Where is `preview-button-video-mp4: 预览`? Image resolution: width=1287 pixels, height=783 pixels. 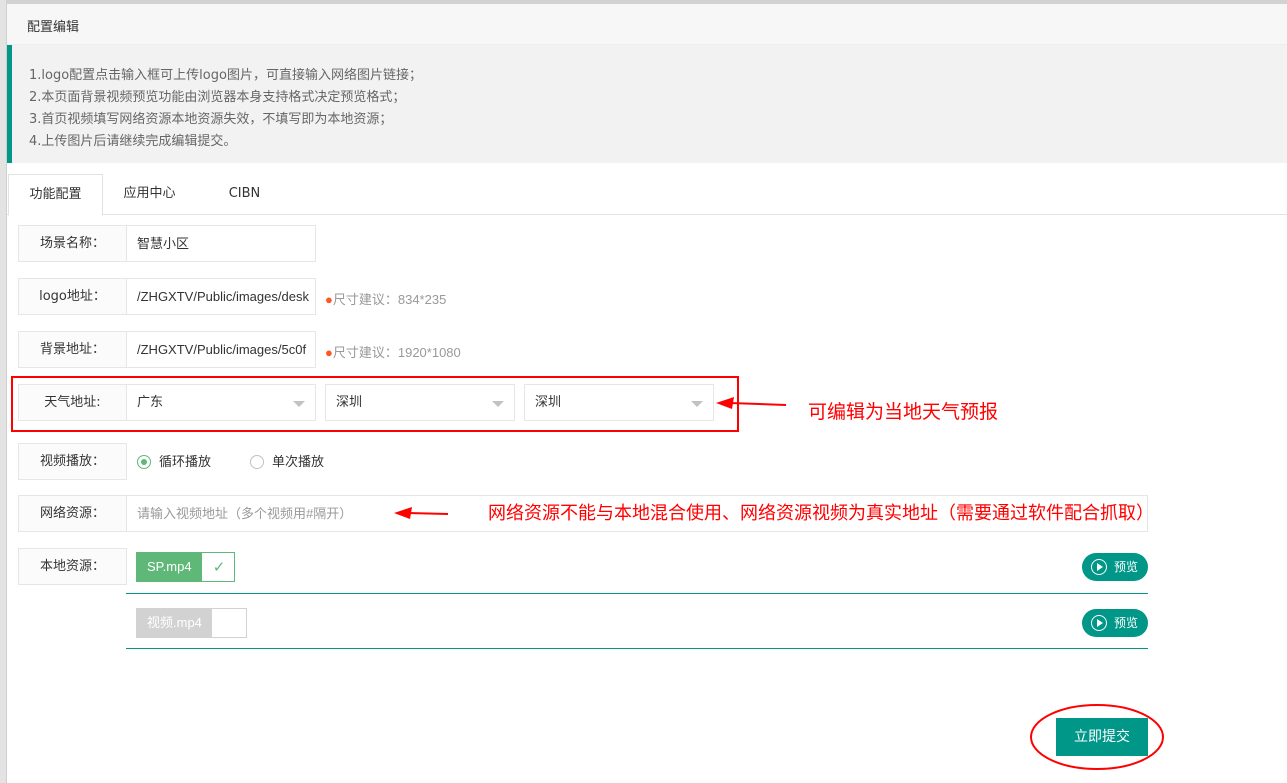
preview-button-video-mp4: 预览 is located at coordinates (1115, 623).